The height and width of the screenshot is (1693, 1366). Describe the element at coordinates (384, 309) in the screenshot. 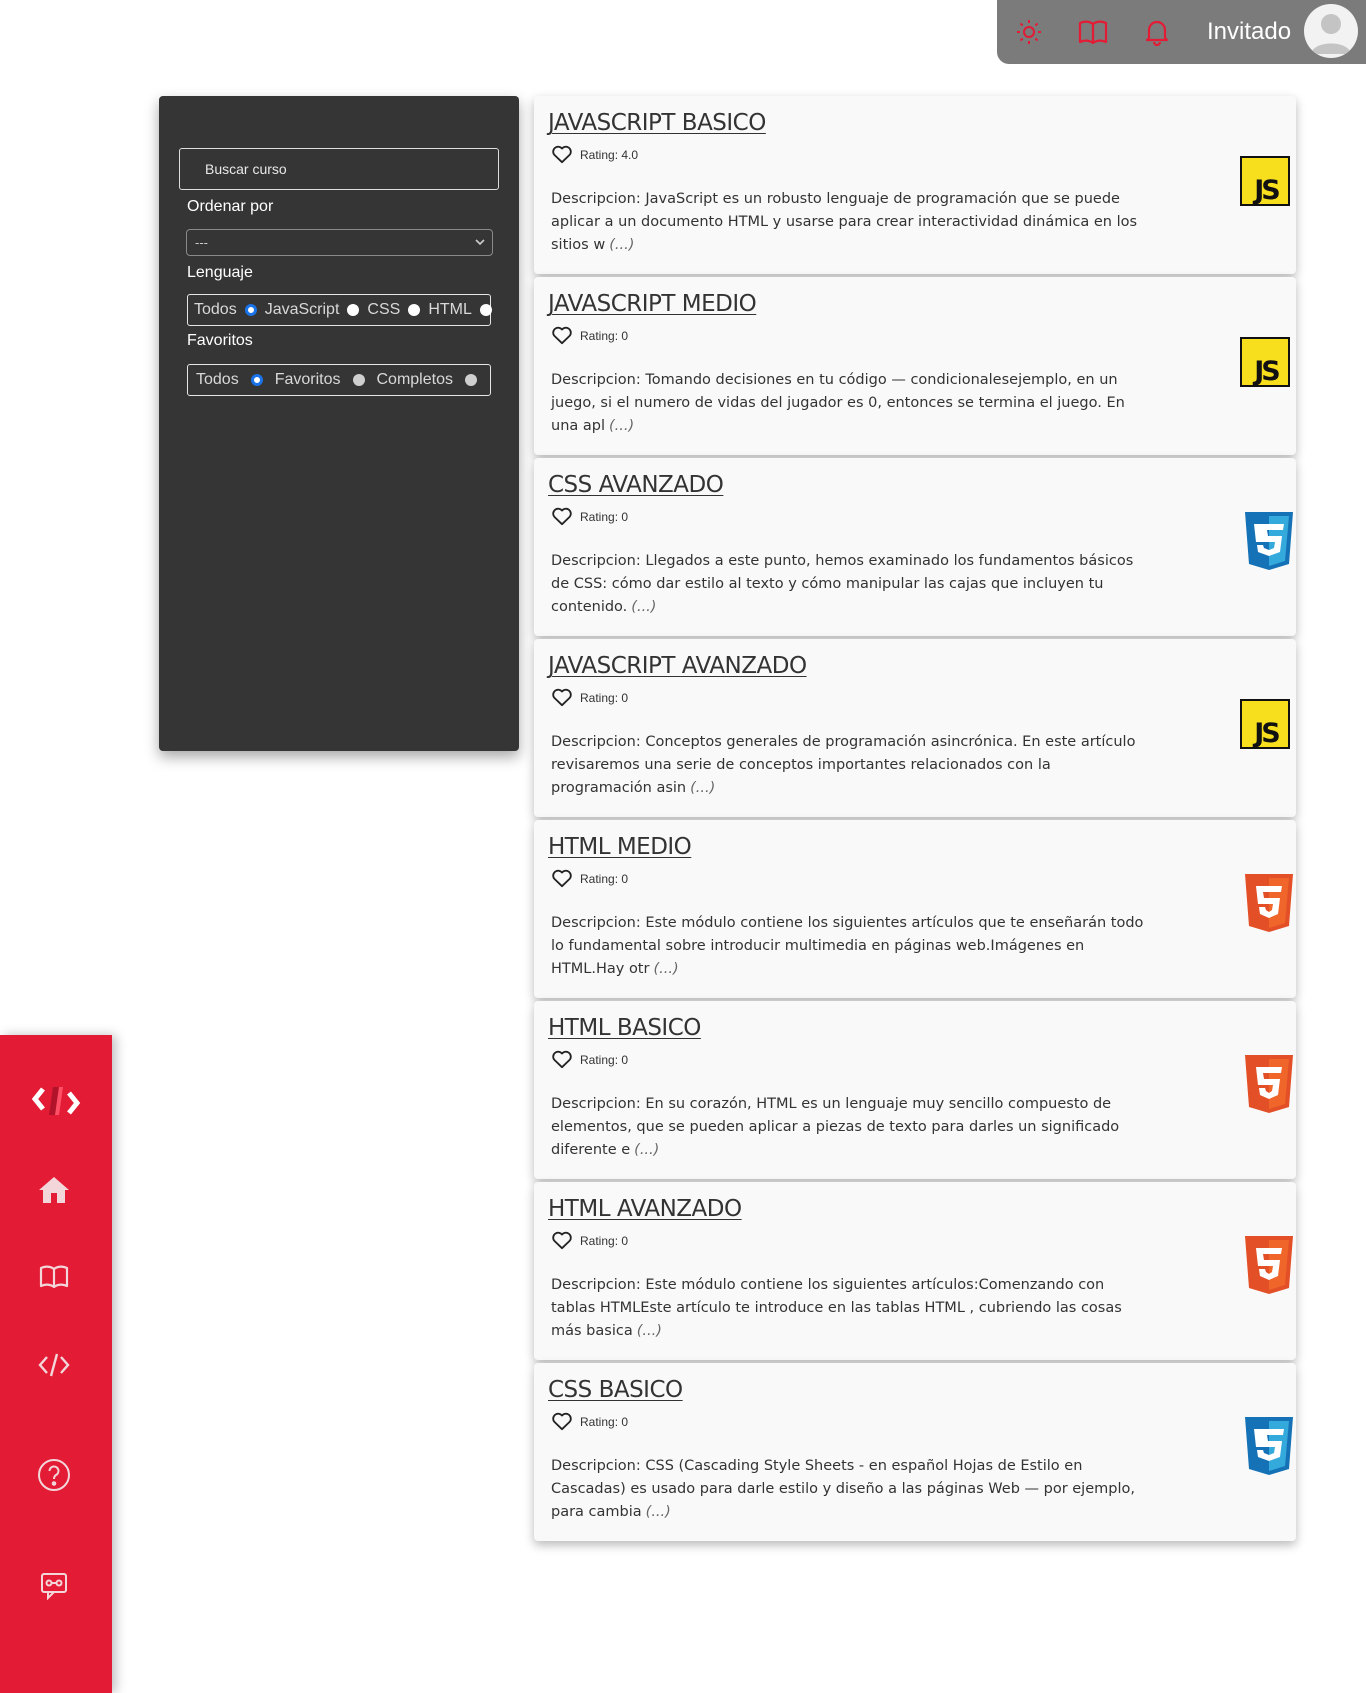

I see `radio-label: CSS` at that location.